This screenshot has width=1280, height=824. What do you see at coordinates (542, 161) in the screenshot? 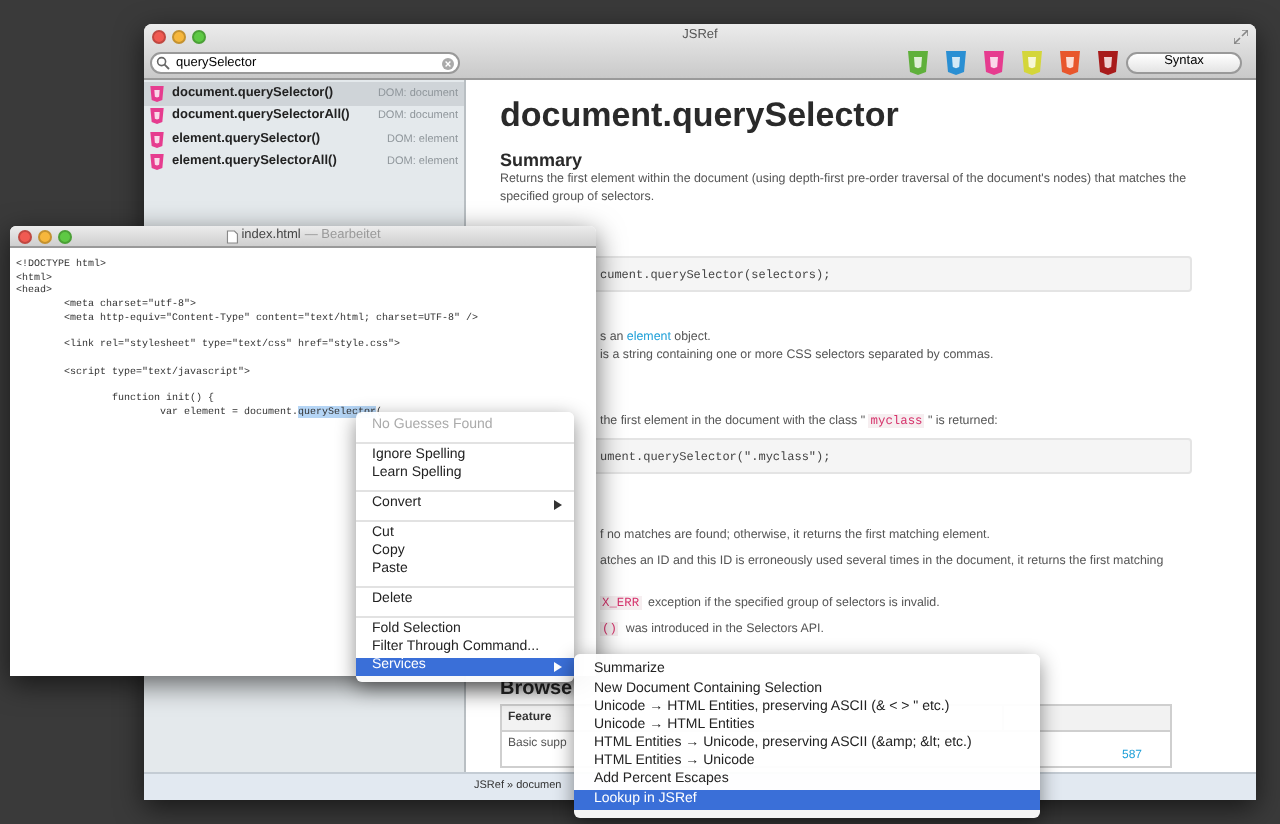
I see `section-heading: Summary` at bounding box center [542, 161].